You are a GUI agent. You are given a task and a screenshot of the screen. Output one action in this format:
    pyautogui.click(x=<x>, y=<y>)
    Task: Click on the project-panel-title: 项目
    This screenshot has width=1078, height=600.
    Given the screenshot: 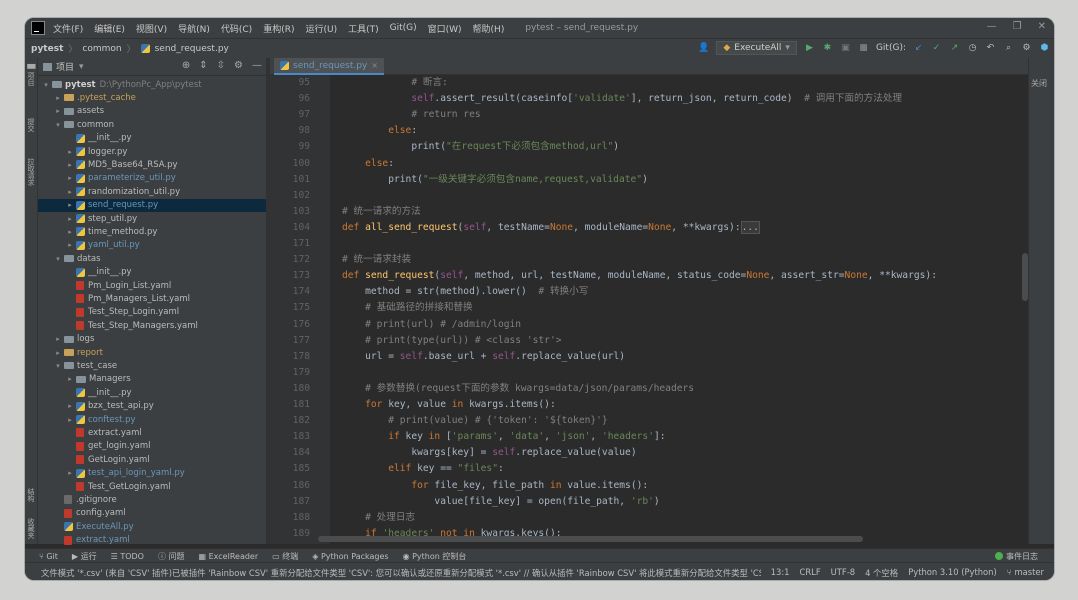 What is the action you would take?
    pyautogui.click(x=65, y=66)
    